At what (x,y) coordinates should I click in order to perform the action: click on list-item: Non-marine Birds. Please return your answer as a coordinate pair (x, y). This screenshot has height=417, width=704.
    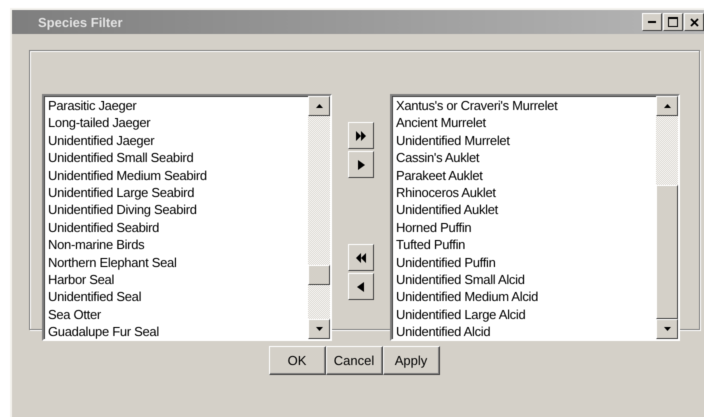
    Looking at the image, I should click on (178, 245).